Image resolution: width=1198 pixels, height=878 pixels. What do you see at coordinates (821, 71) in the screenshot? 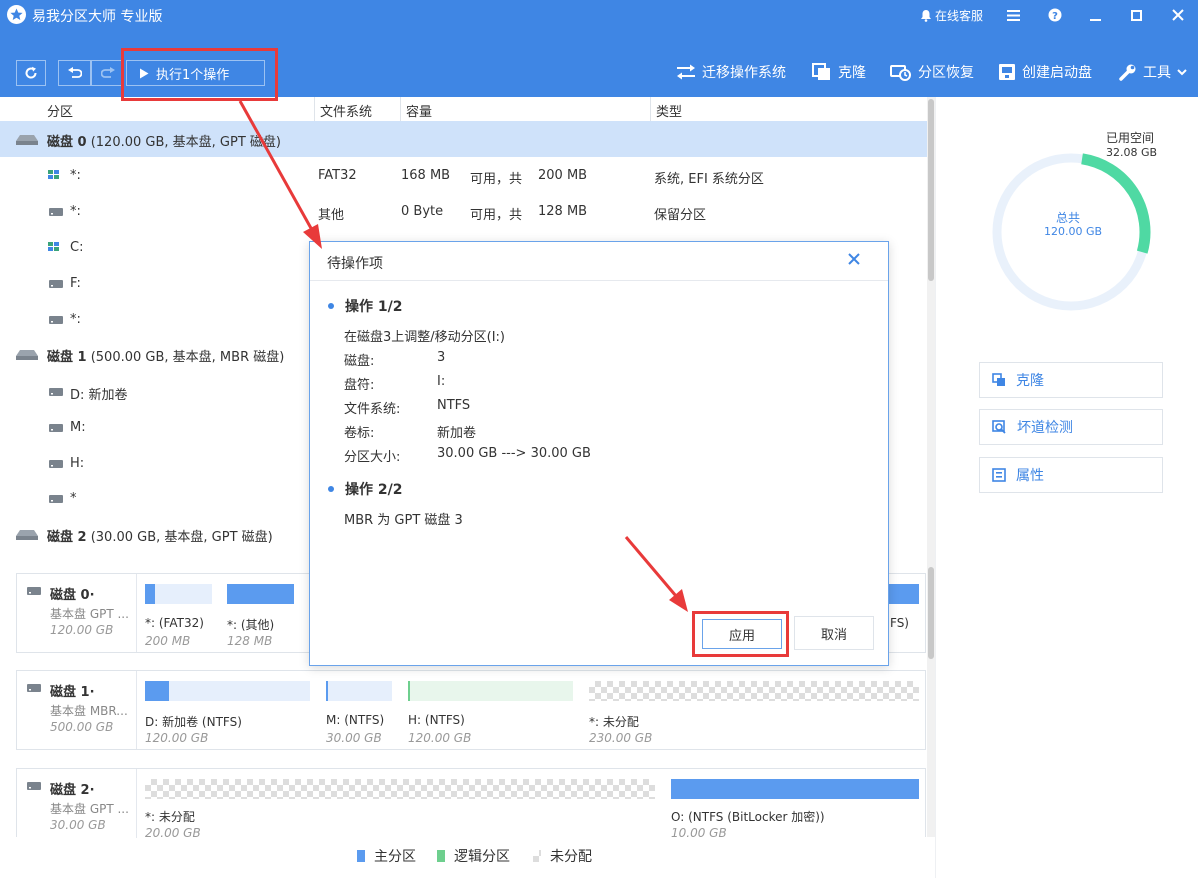
I see `clone-icon` at bounding box center [821, 71].